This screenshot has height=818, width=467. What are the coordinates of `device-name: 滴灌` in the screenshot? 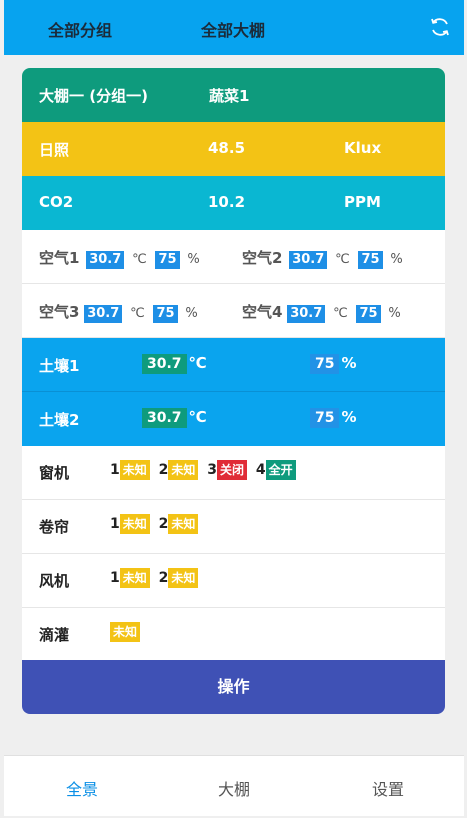 It's located at (54, 635).